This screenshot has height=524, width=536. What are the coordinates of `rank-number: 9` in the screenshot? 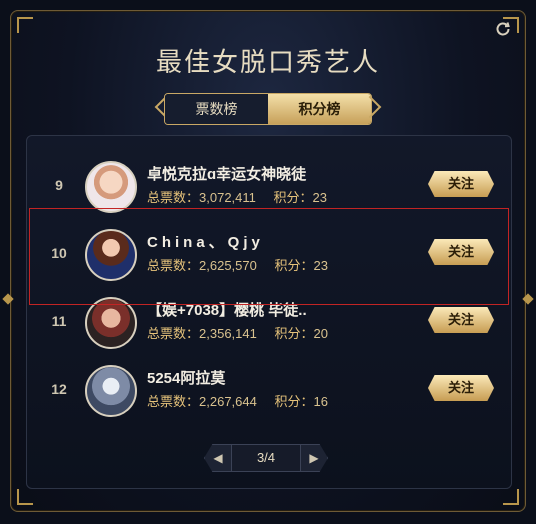 It's located at (59, 185).